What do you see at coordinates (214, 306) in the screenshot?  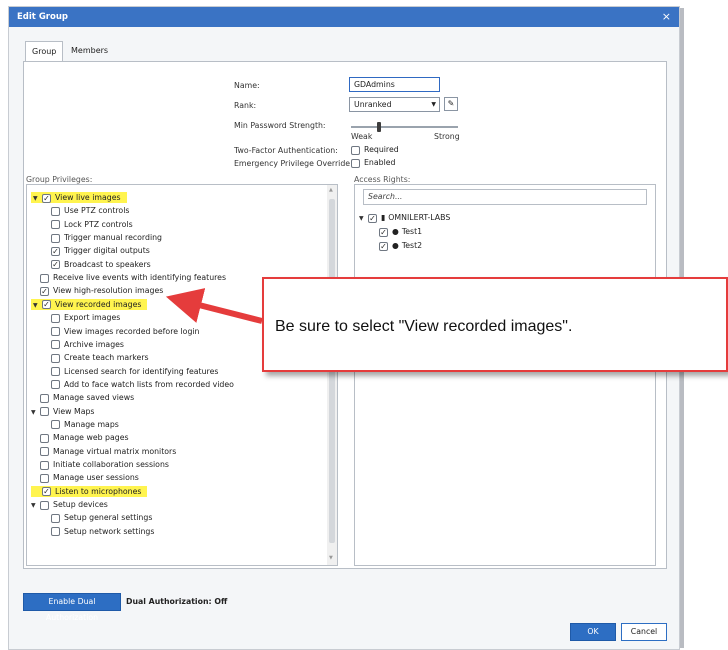 I see `arrow-line` at bounding box center [214, 306].